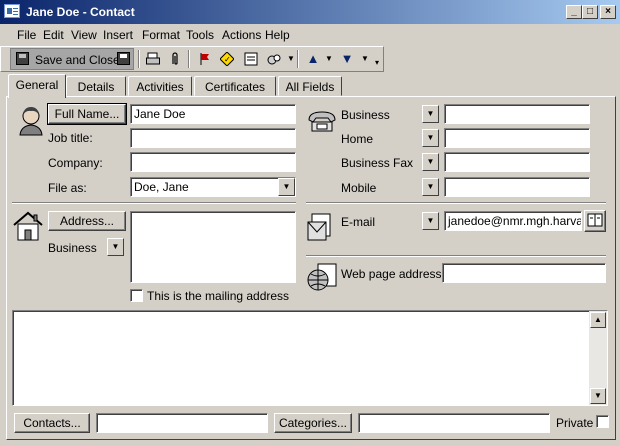  I want to click on window-title: Jane Doe - Contact, so click(80, 12).